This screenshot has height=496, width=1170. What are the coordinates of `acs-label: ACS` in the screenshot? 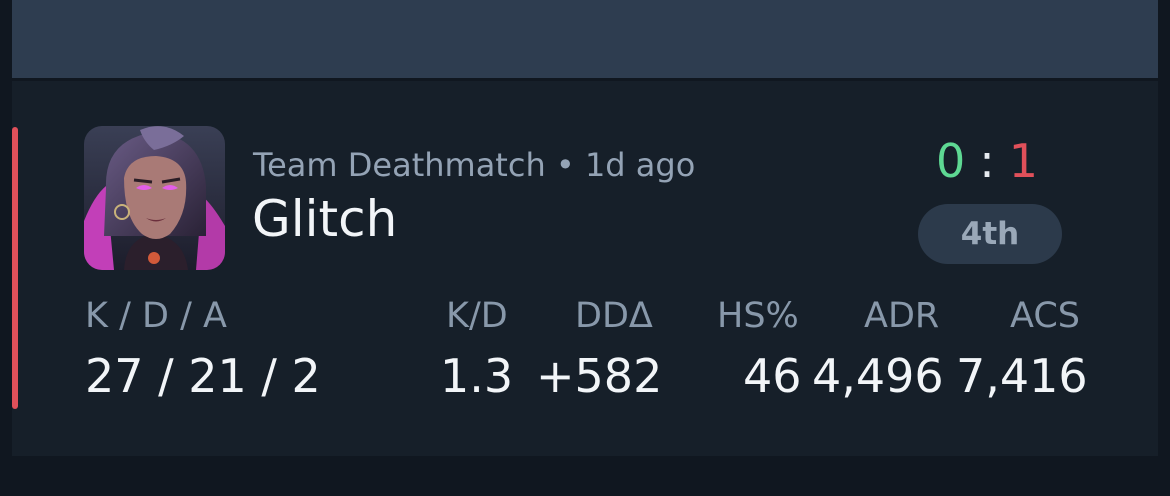 It's located at (1045, 316).